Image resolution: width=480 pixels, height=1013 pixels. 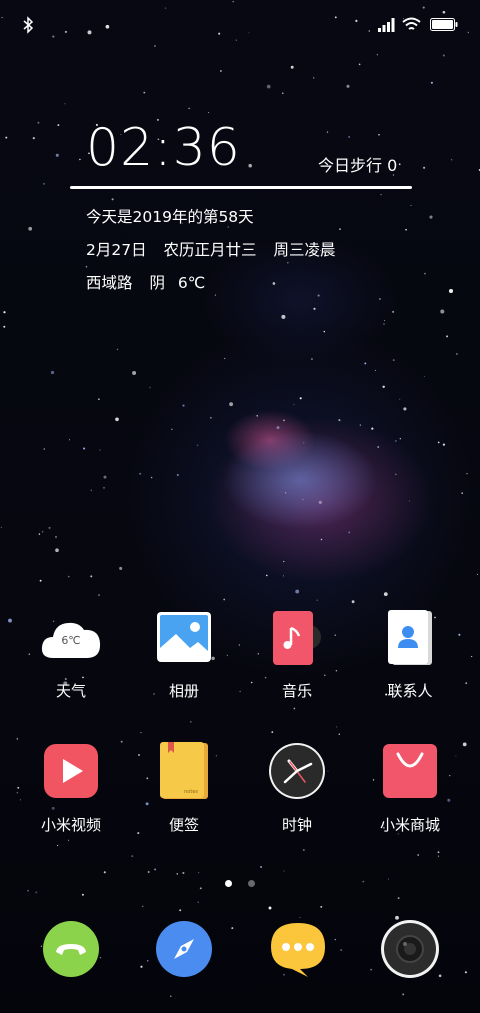 What do you see at coordinates (183, 691) in the screenshot?
I see `app-label: 相册` at bounding box center [183, 691].